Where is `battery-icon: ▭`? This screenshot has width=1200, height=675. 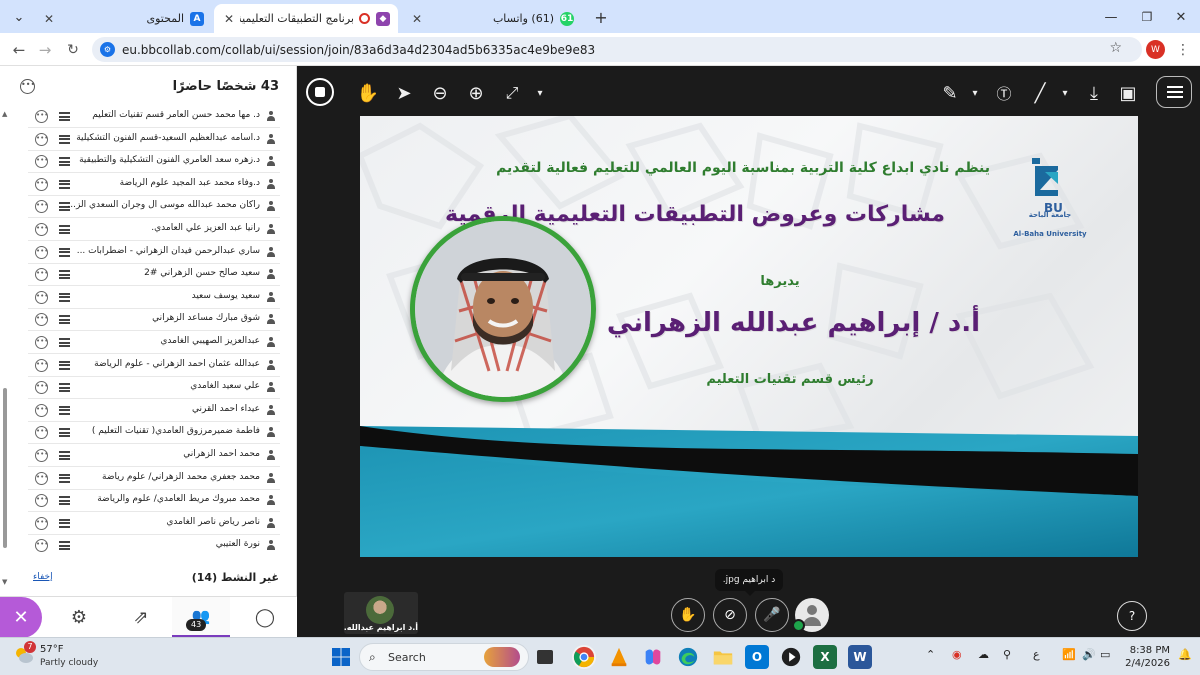
battery-icon: ▭ is located at coordinates (1105, 654).